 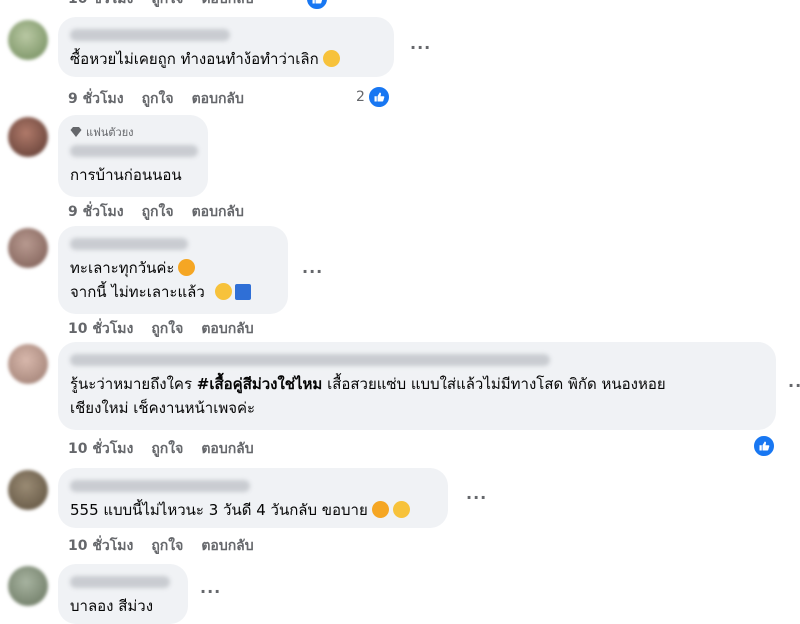 I want to click on top-fan-badge: แฟนตัวยง, so click(x=133, y=132).